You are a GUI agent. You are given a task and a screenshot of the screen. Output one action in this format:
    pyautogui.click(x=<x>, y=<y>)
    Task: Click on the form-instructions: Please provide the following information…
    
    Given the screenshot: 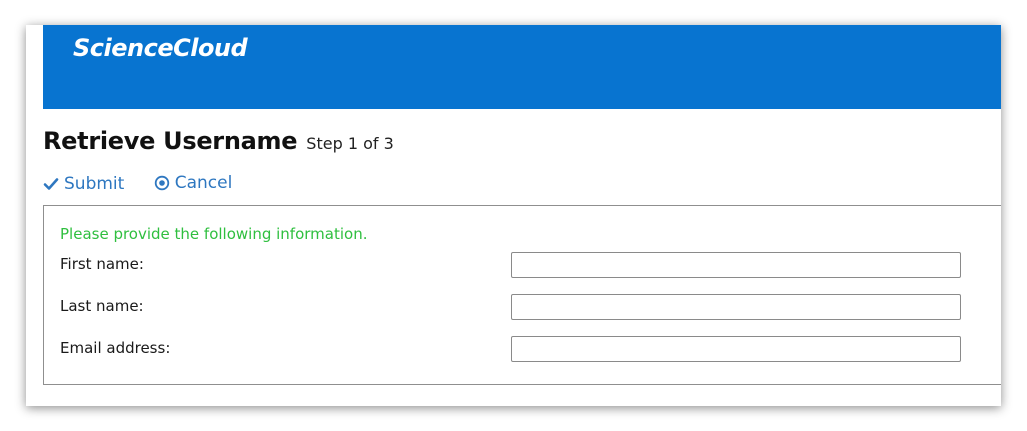 What is the action you would take?
    pyautogui.click(x=214, y=234)
    